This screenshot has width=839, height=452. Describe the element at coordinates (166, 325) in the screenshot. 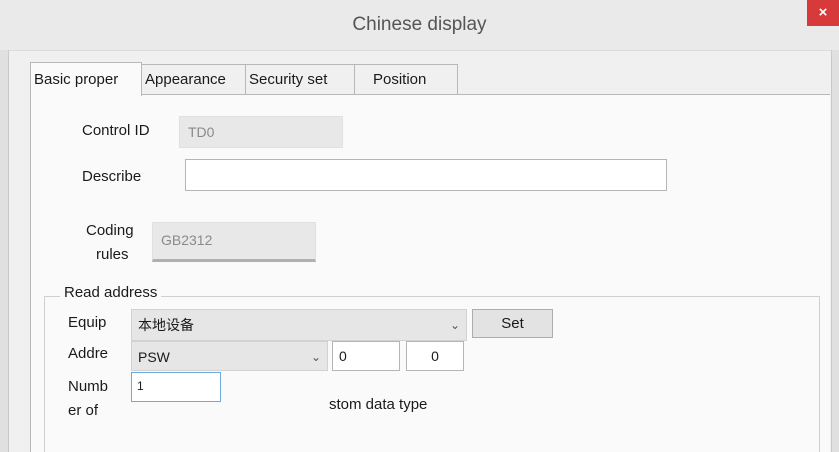

I see `equip-value: 本地设备` at that location.